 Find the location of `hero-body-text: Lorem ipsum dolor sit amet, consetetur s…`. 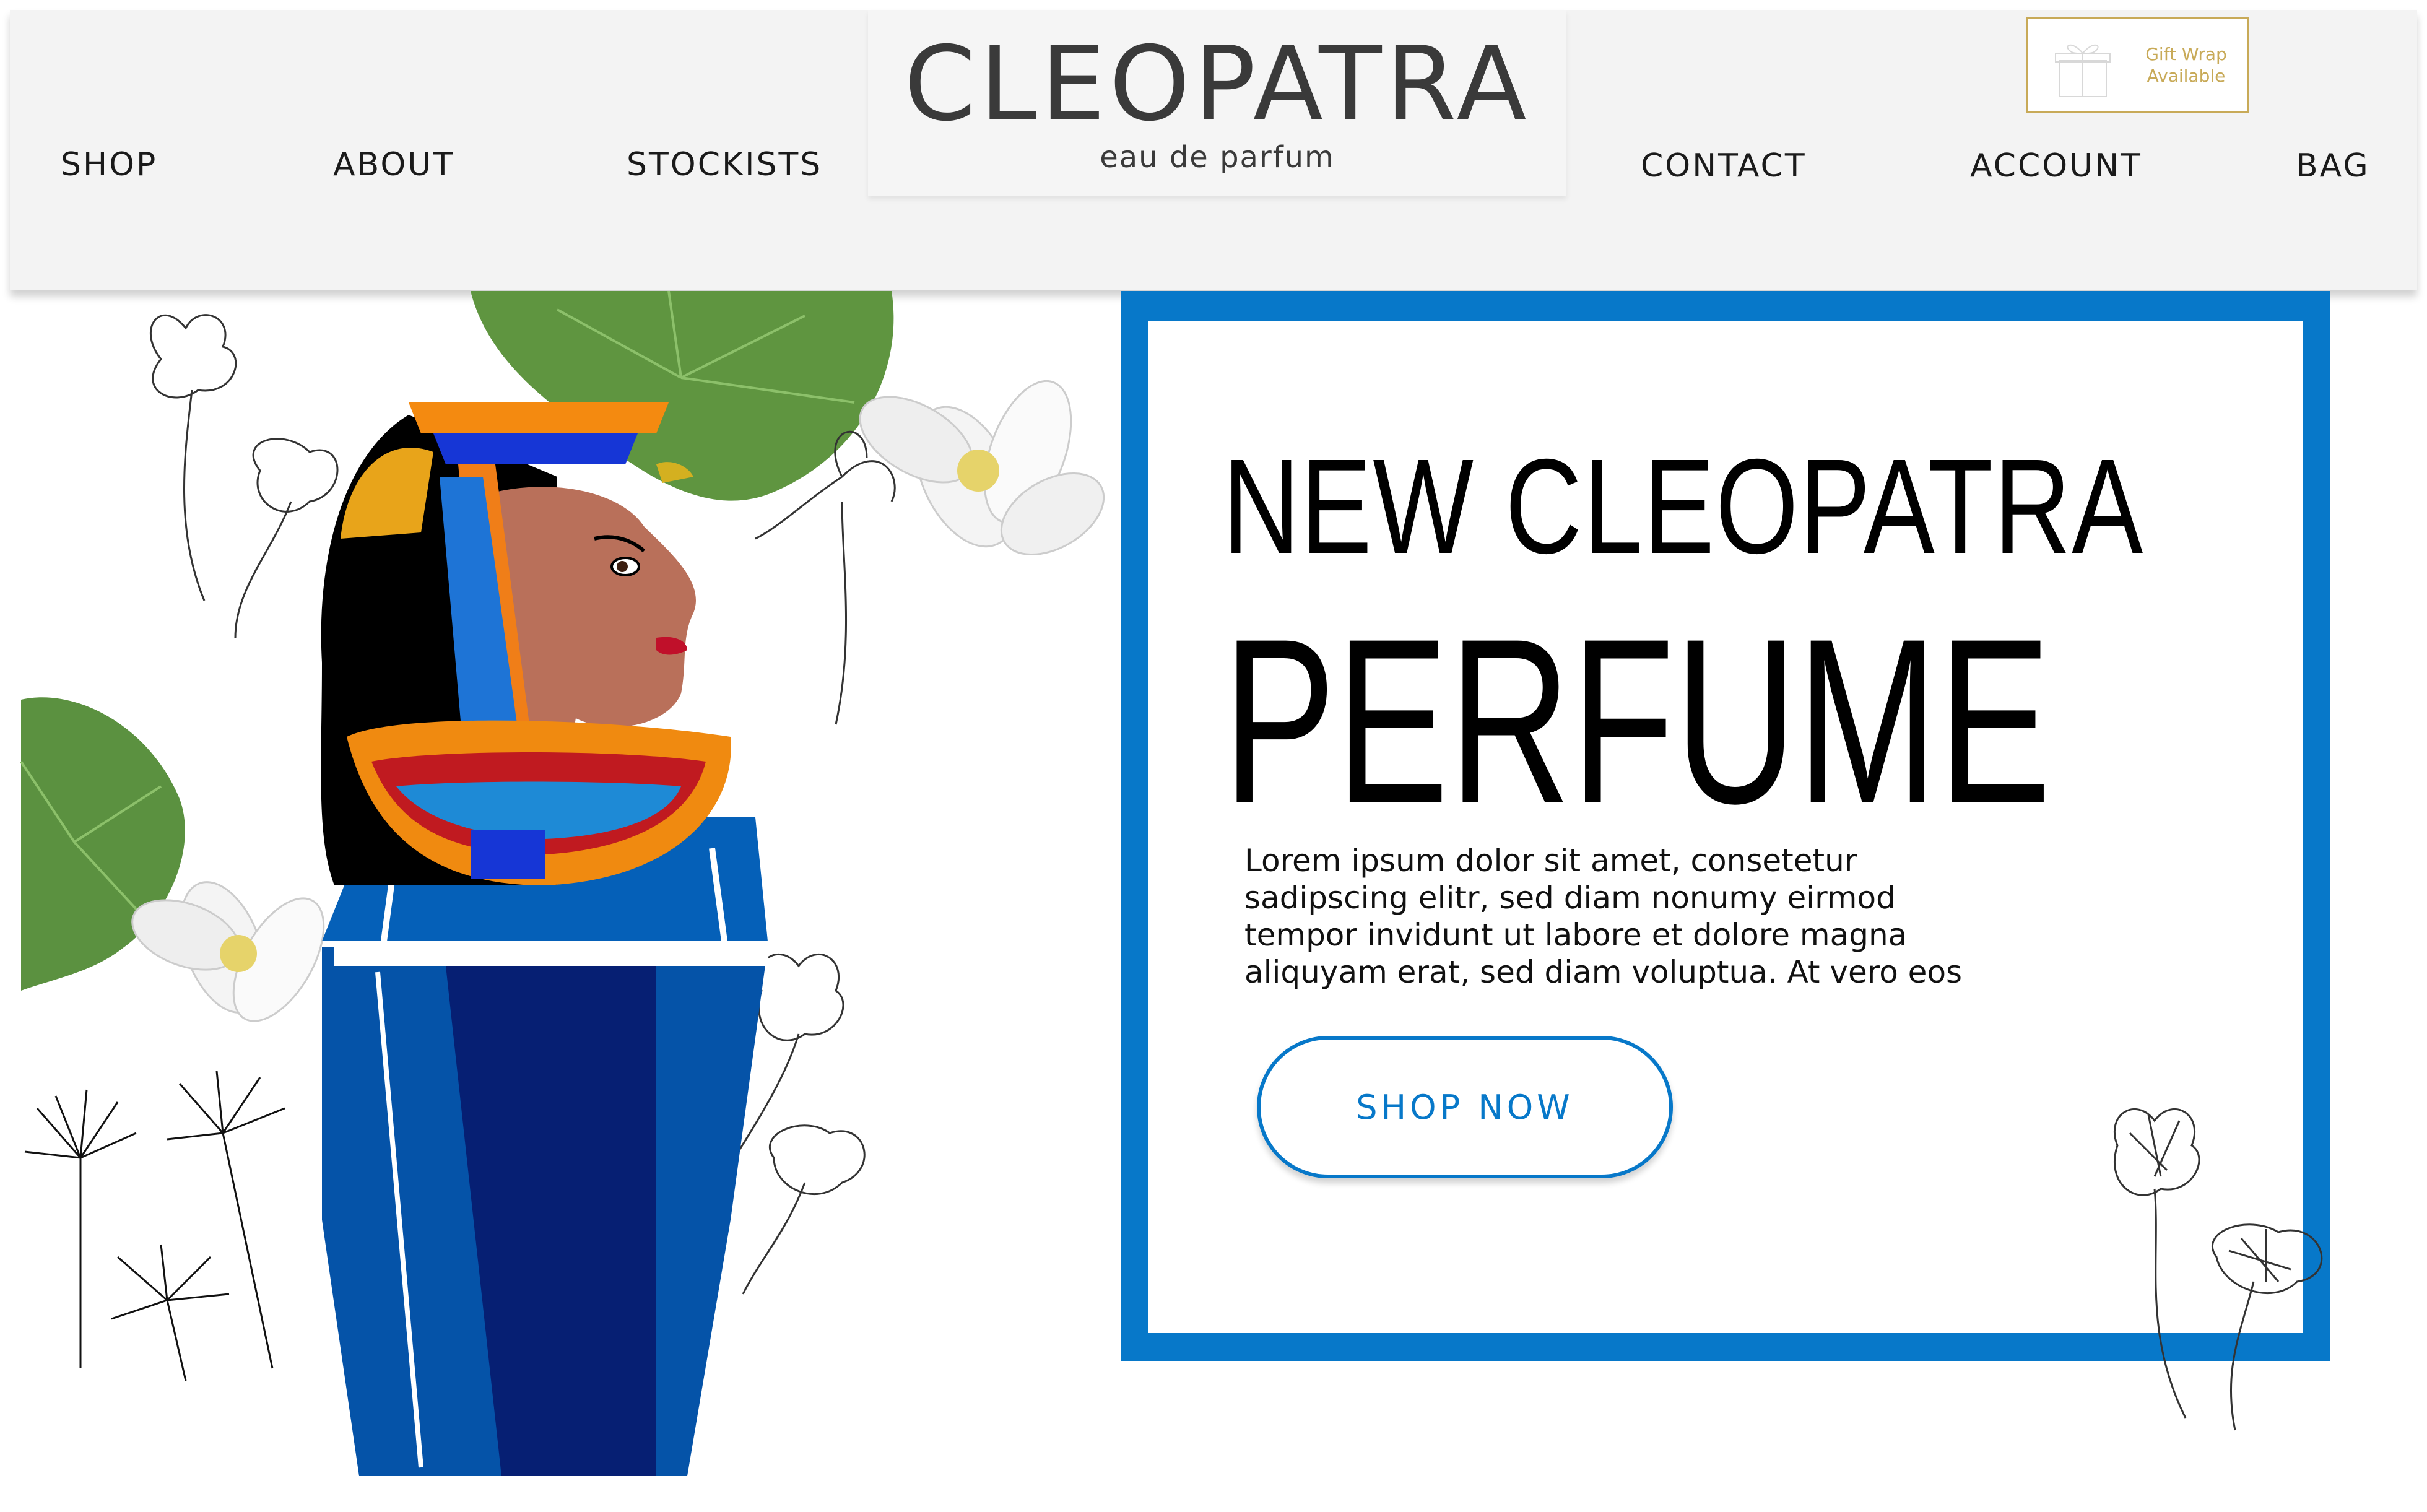

hero-body-text: Lorem ipsum dolor sit amet, consetetur s… is located at coordinates (1603, 916).